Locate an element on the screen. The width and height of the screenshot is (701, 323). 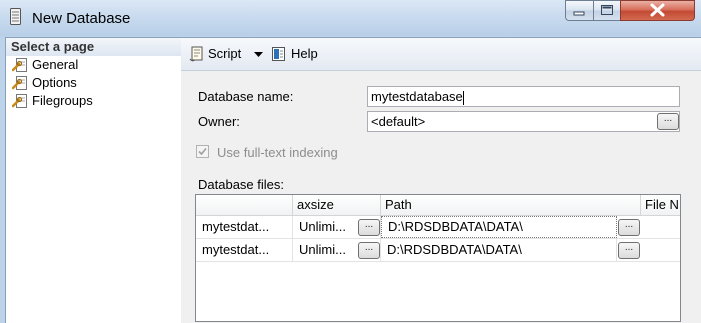
column-header-logical-name is located at coordinates (244, 205).